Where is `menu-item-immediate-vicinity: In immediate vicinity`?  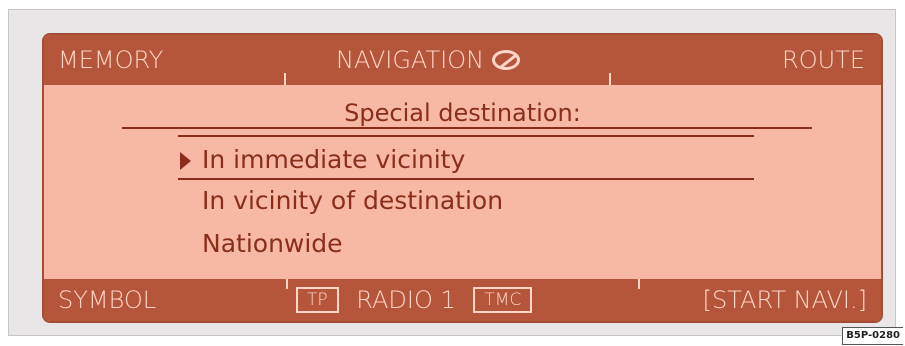
menu-item-immediate-vicinity: In immediate vicinity is located at coordinates (333, 160).